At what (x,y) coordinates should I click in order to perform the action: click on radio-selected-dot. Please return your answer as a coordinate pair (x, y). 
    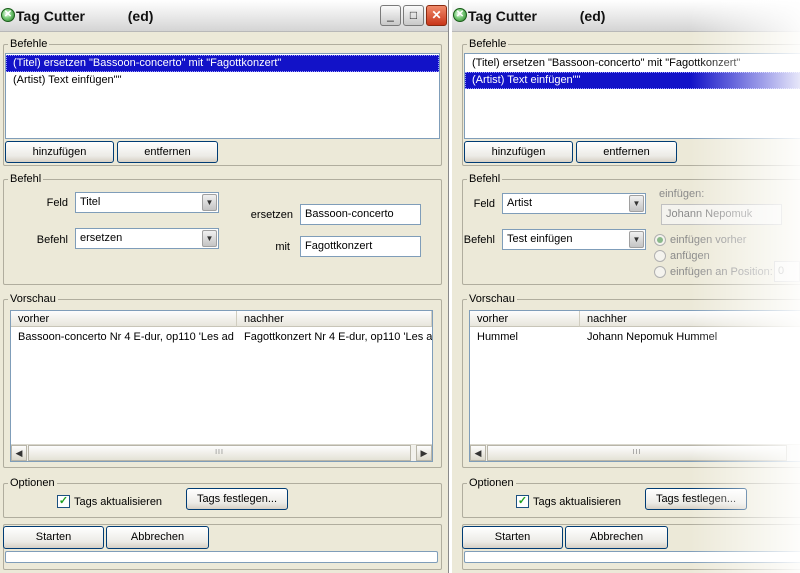
    Looking at the image, I should click on (660, 240).